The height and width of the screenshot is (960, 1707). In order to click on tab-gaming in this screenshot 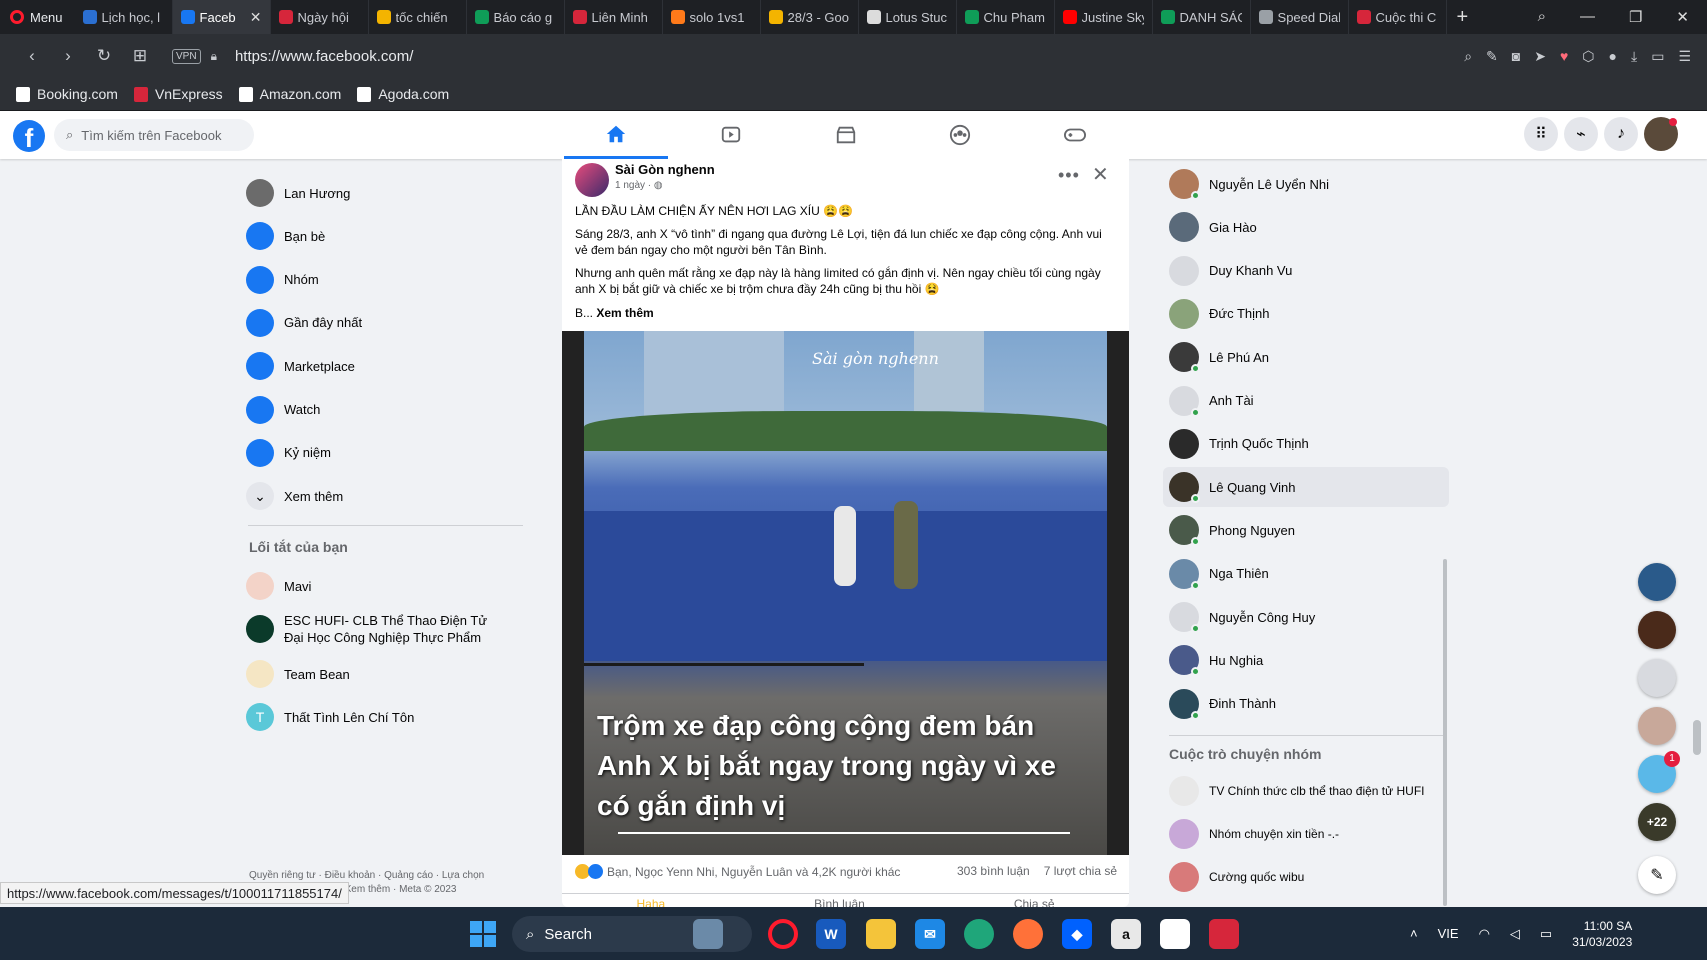, I will do `click(1075, 135)`.